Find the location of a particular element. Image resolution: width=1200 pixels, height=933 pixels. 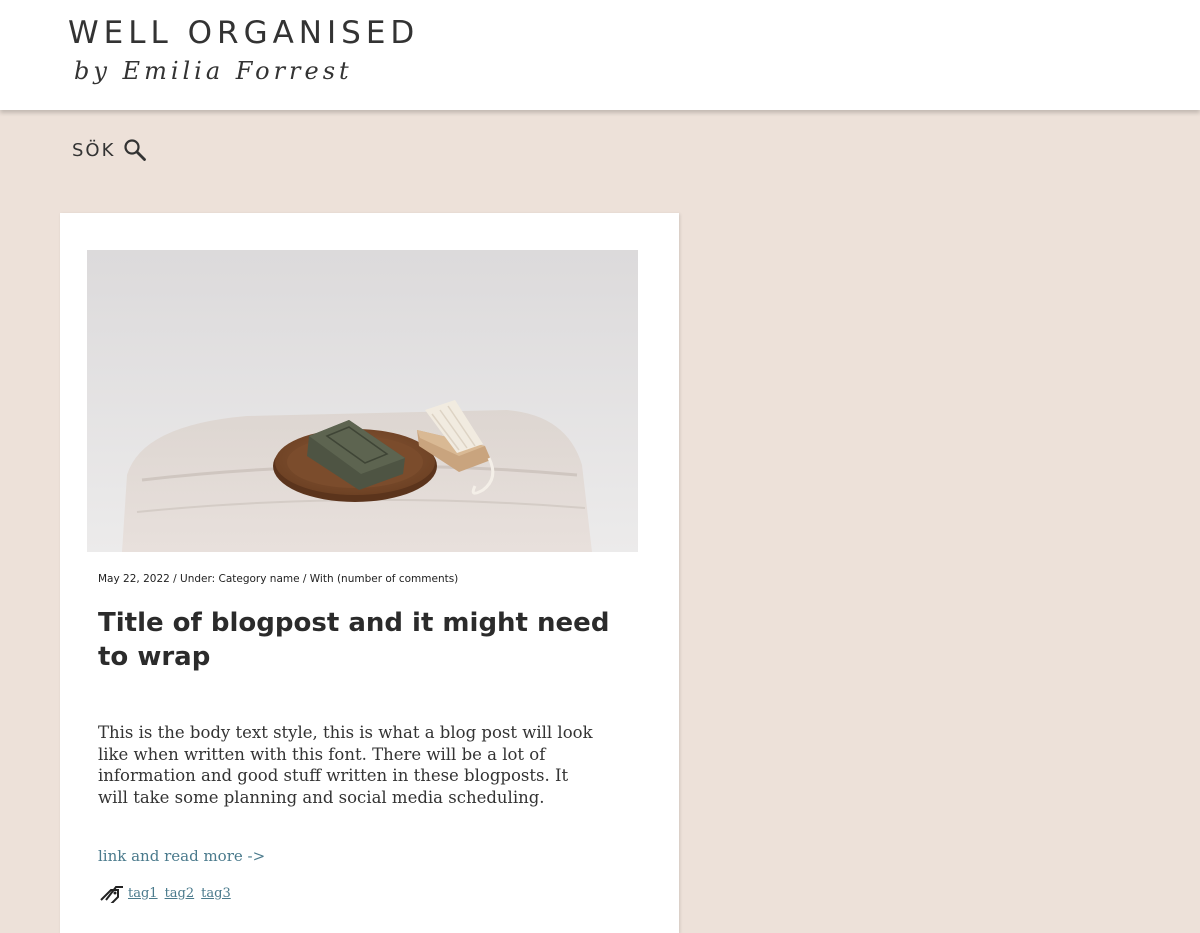

tag-list: tag1 tag2 tag3 is located at coordinates (168, 893).